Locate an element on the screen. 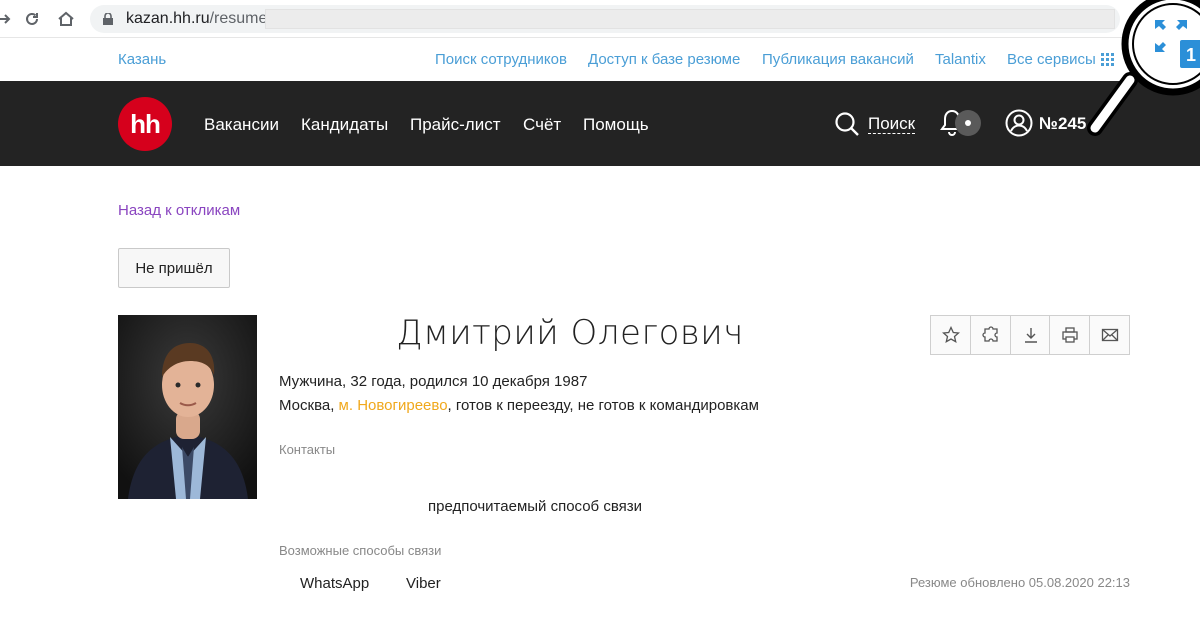 The image size is (1200, 630). method-whatsapp: WhatsApp is located at coordinates (334, 583).